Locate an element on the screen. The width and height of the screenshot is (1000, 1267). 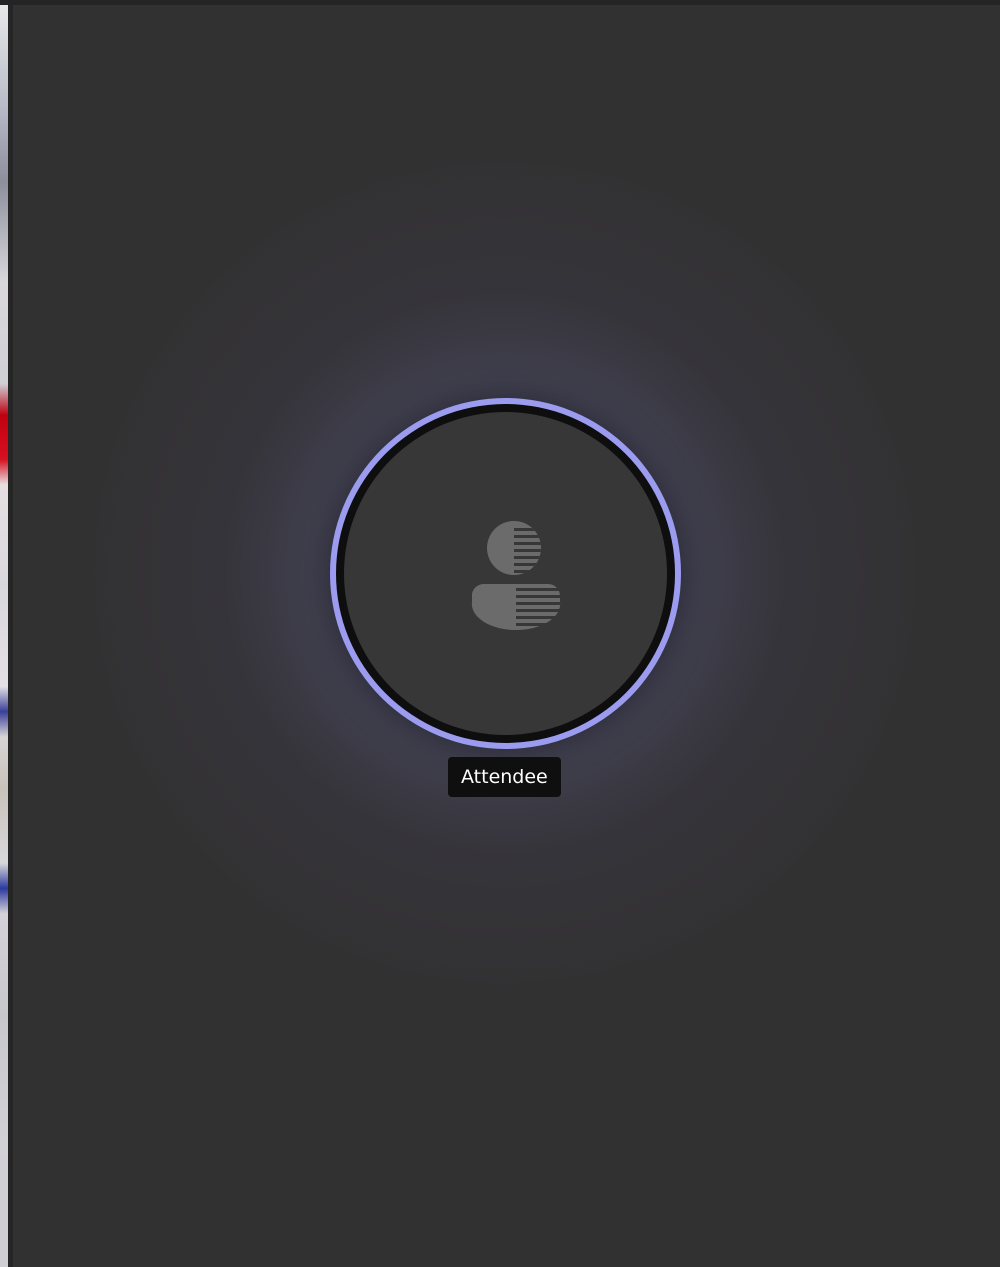
avatar is located at coordinates (505, 573).